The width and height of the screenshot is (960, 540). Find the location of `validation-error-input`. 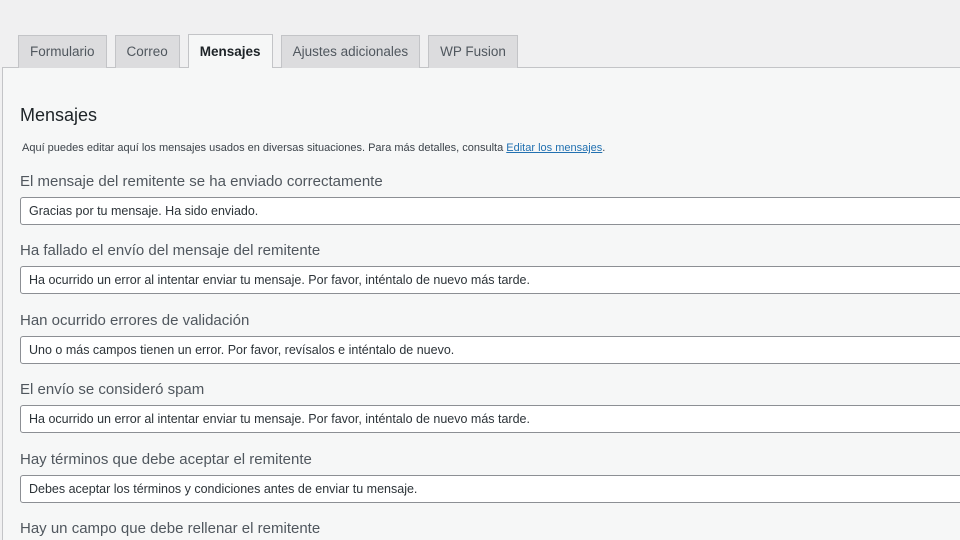

validation-error-input is located at coordinates (490, 350).